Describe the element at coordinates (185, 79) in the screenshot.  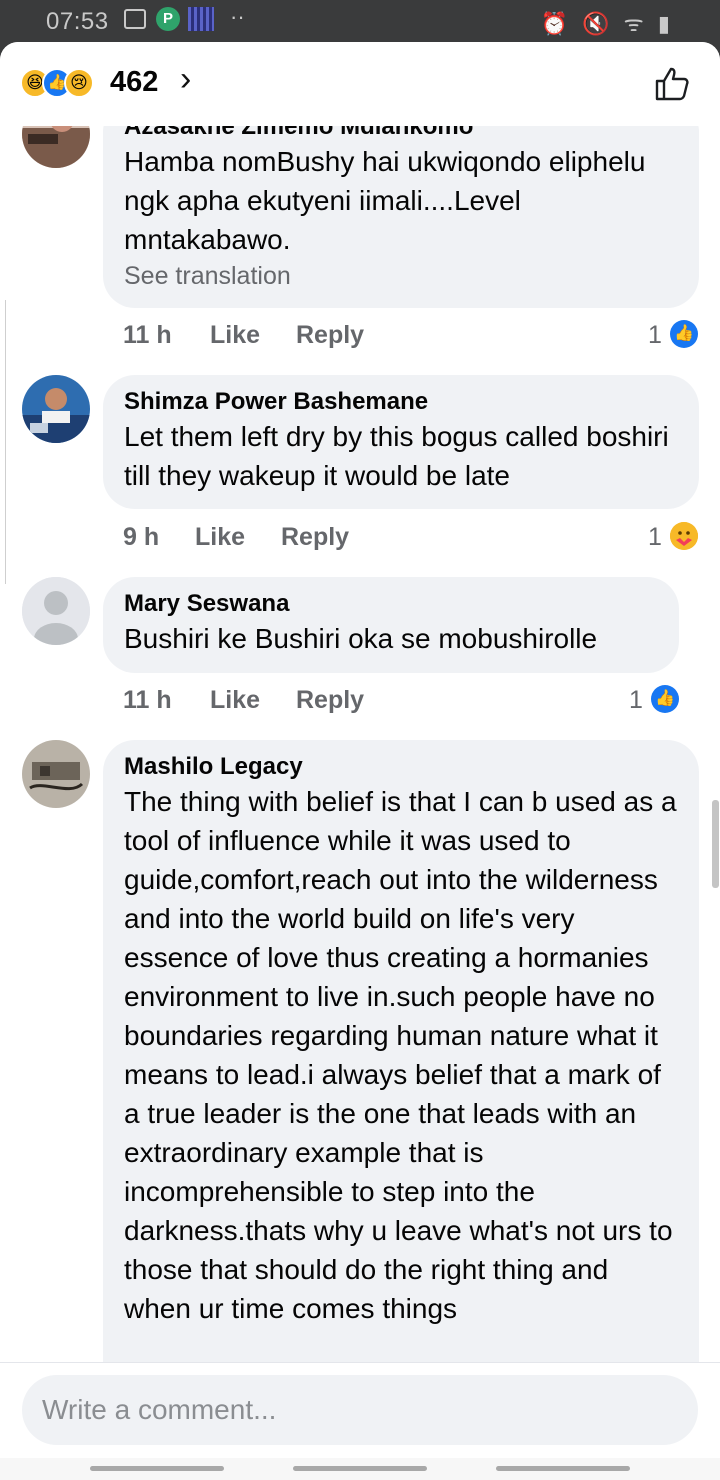
I see `chevron-right-icon: ›` at that location.